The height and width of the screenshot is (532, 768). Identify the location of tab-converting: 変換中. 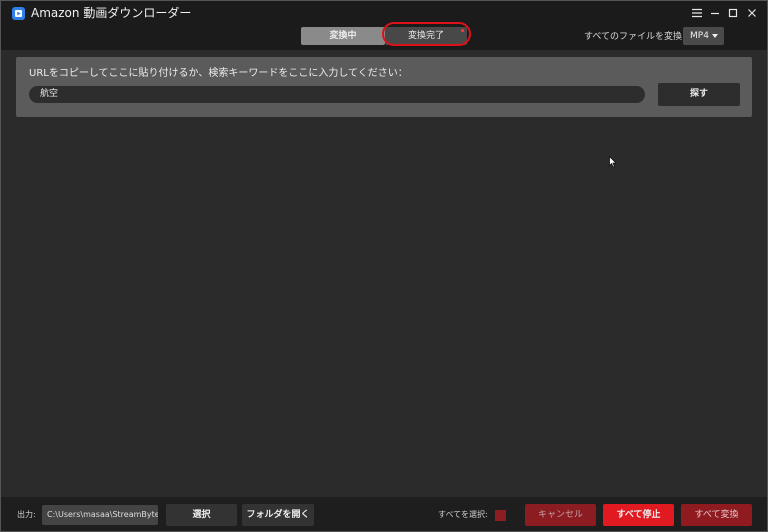
(343, 36).